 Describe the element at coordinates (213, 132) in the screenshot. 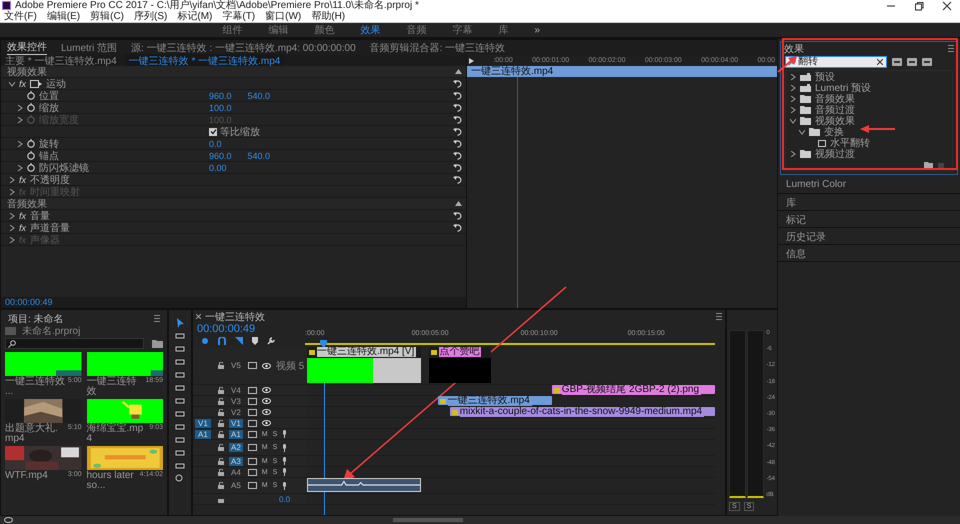

I see `checkbox` at that location.